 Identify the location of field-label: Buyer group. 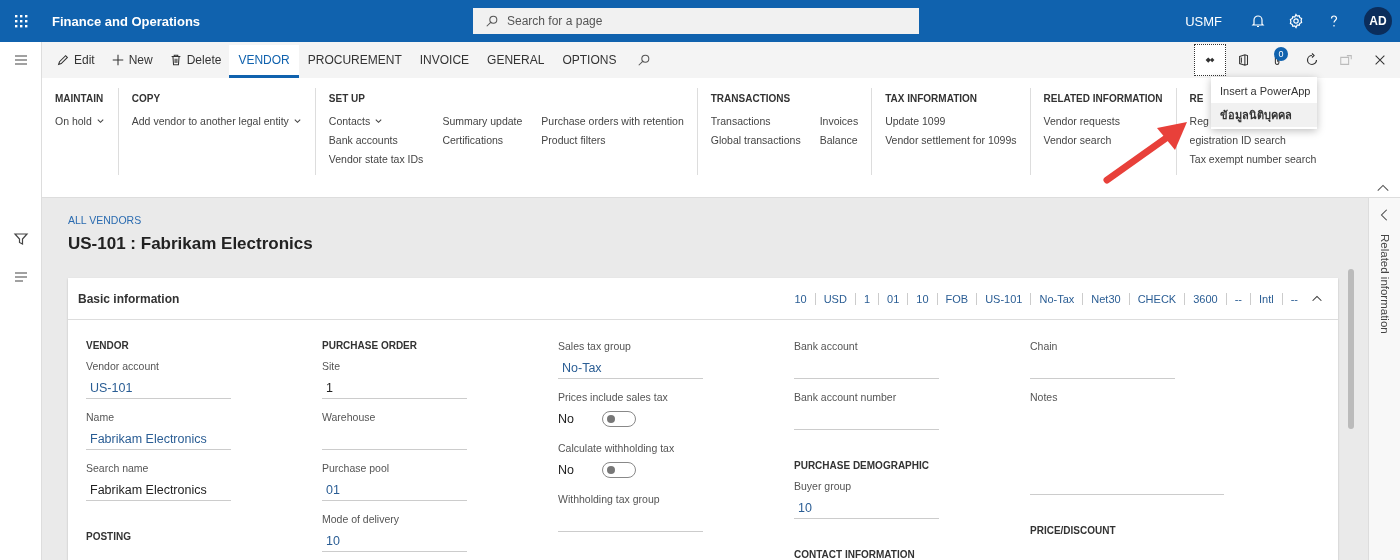
(823, 486).